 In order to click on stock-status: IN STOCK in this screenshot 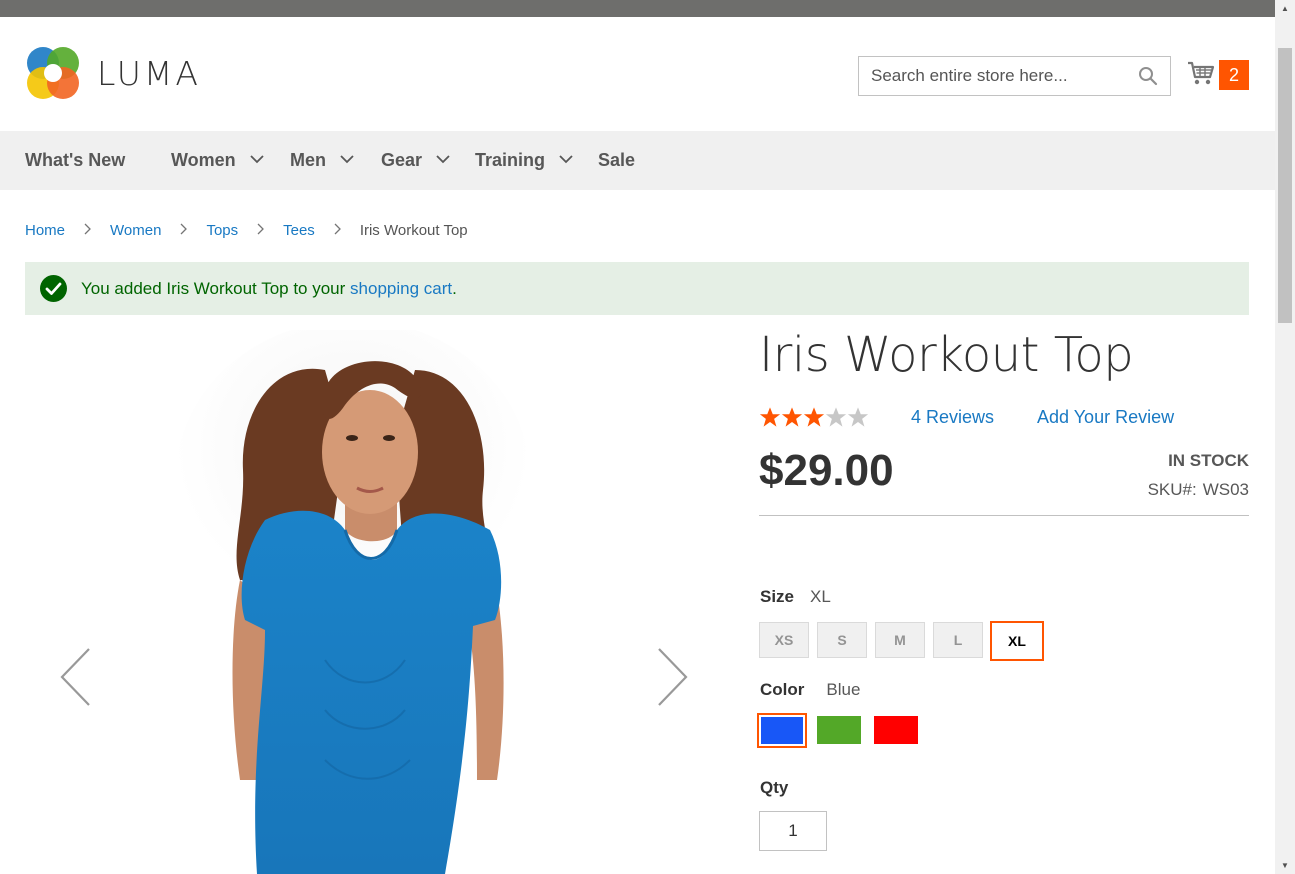, I will do `click(1208, 460)`.